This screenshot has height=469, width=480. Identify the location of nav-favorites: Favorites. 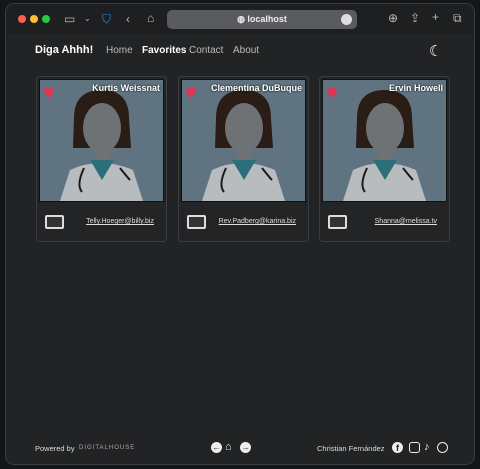
(164, 50).